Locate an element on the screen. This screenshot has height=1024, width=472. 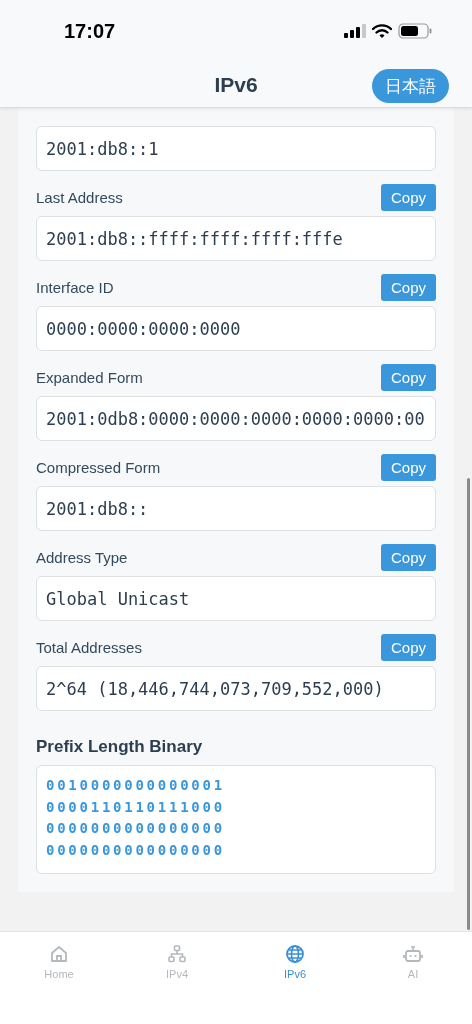
robot-icon is located at coordinates (413, 954).